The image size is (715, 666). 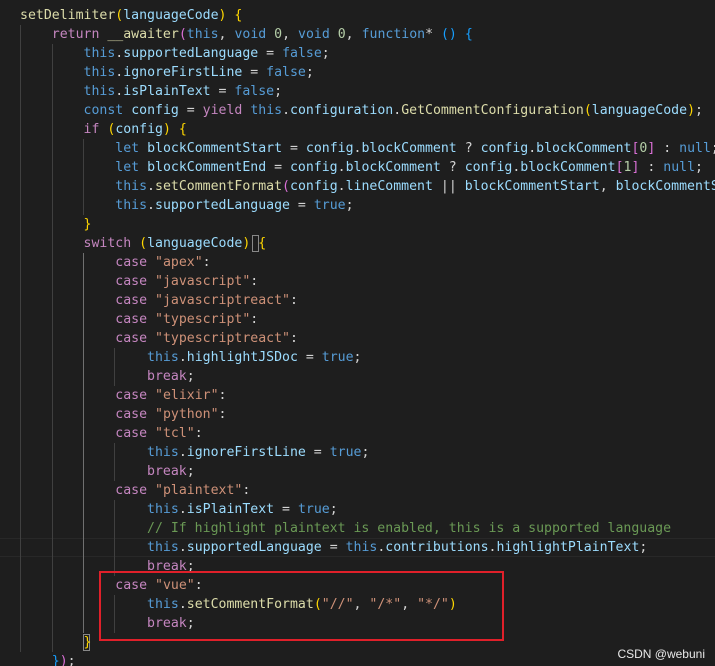 What do you see at coordinates (111, 433) in the screenshot?
I see `code-line: case "tcl":` at bounding box center [111, 433].